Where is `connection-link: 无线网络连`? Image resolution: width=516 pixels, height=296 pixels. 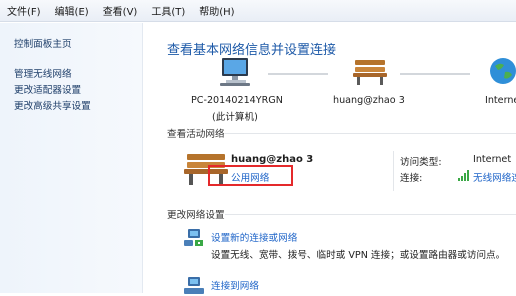
connection-link: 无线网络连 is located at coordinates (494, 177).